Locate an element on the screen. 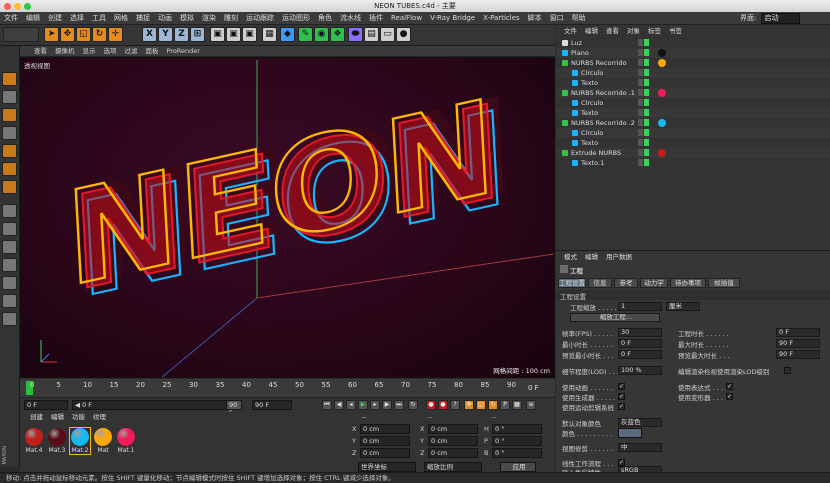  lod-field: 100 % is located at coordinates (640, 370).